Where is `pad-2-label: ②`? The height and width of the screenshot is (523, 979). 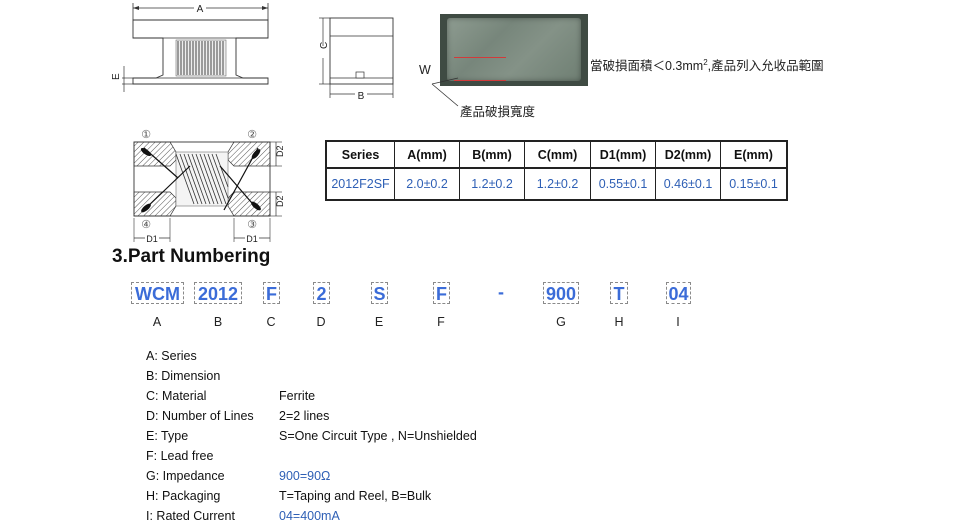 pad-2-label: ② is located at coordinates (252, 135).